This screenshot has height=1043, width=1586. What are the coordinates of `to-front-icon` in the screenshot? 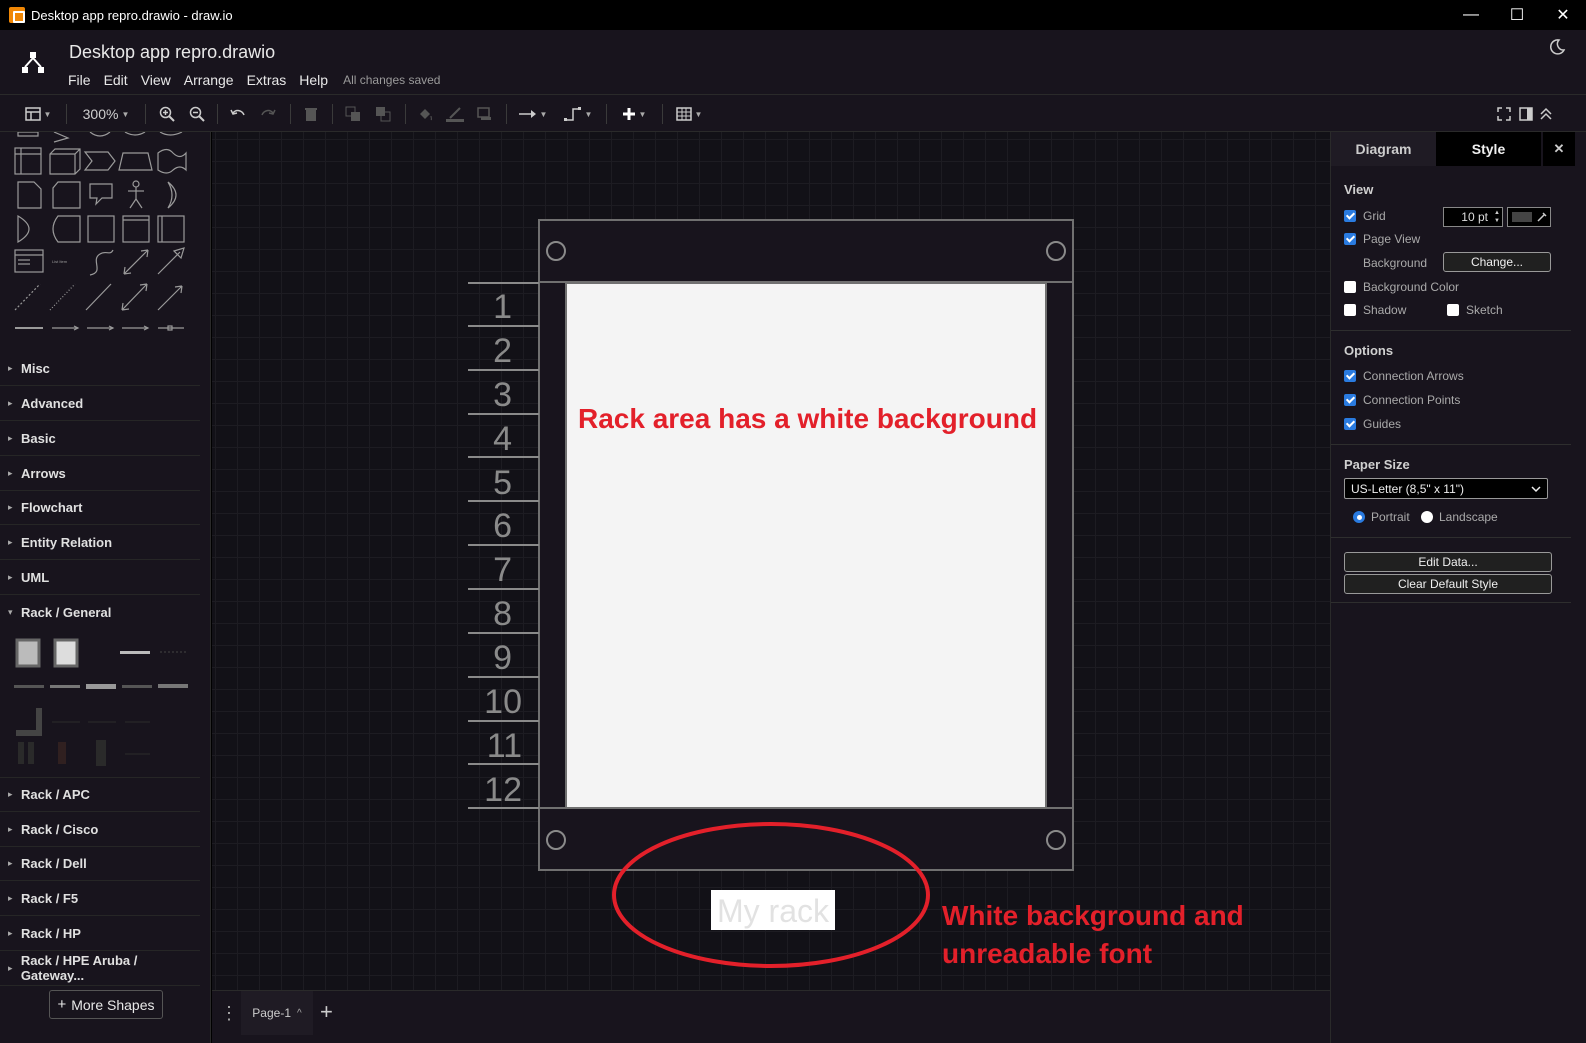 It's located at (352, 113).